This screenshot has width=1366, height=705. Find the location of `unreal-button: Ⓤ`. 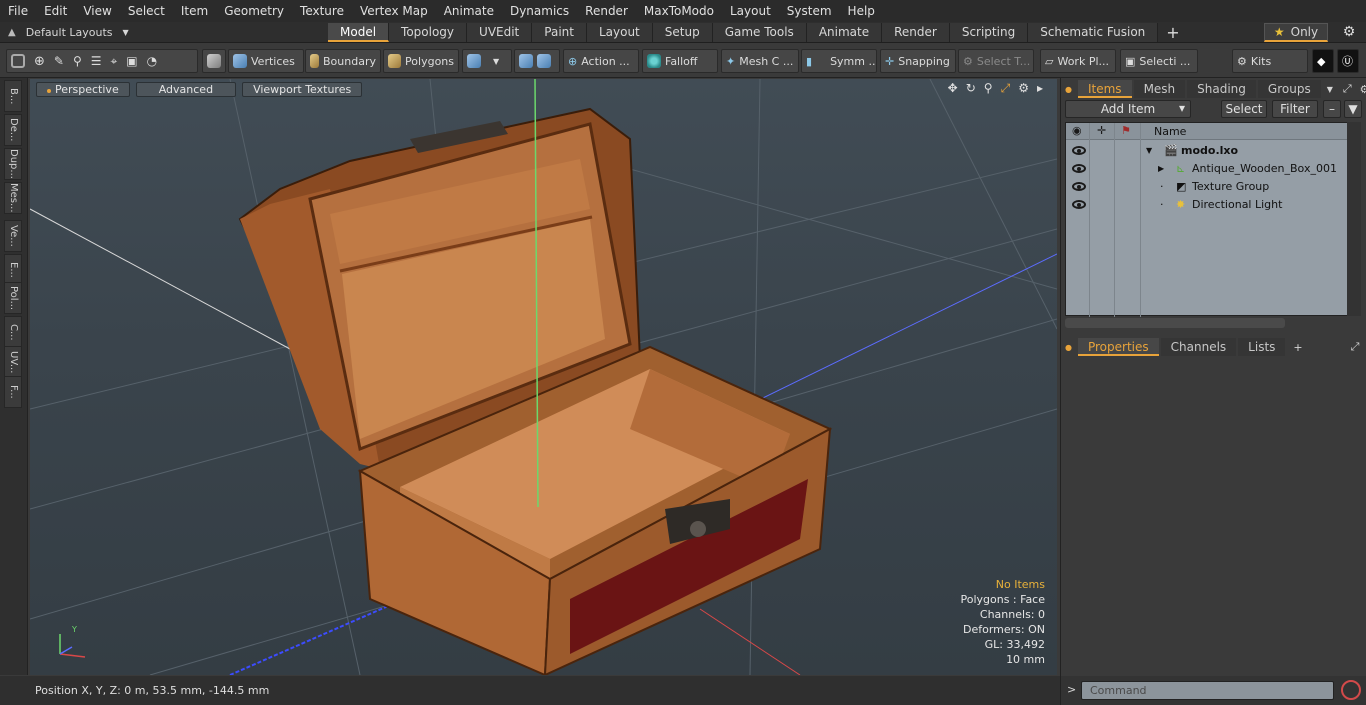

unreal-button: Ⓤ is located at coordinates (1348, 61).